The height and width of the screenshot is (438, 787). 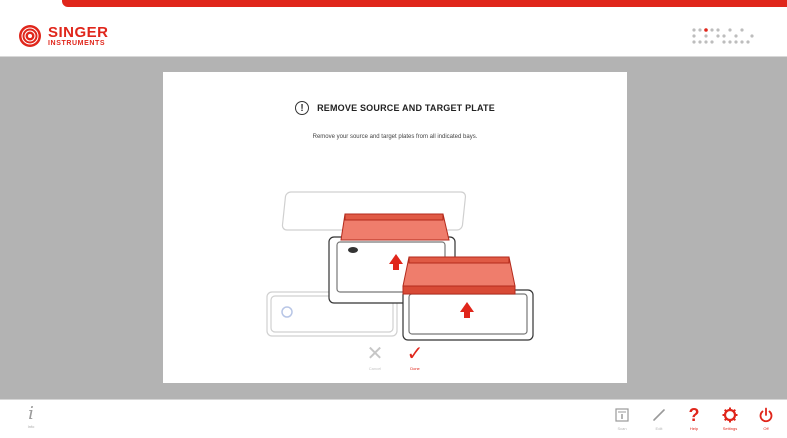 I want to click on settings-button: Settings, so click(x=730, y=418).